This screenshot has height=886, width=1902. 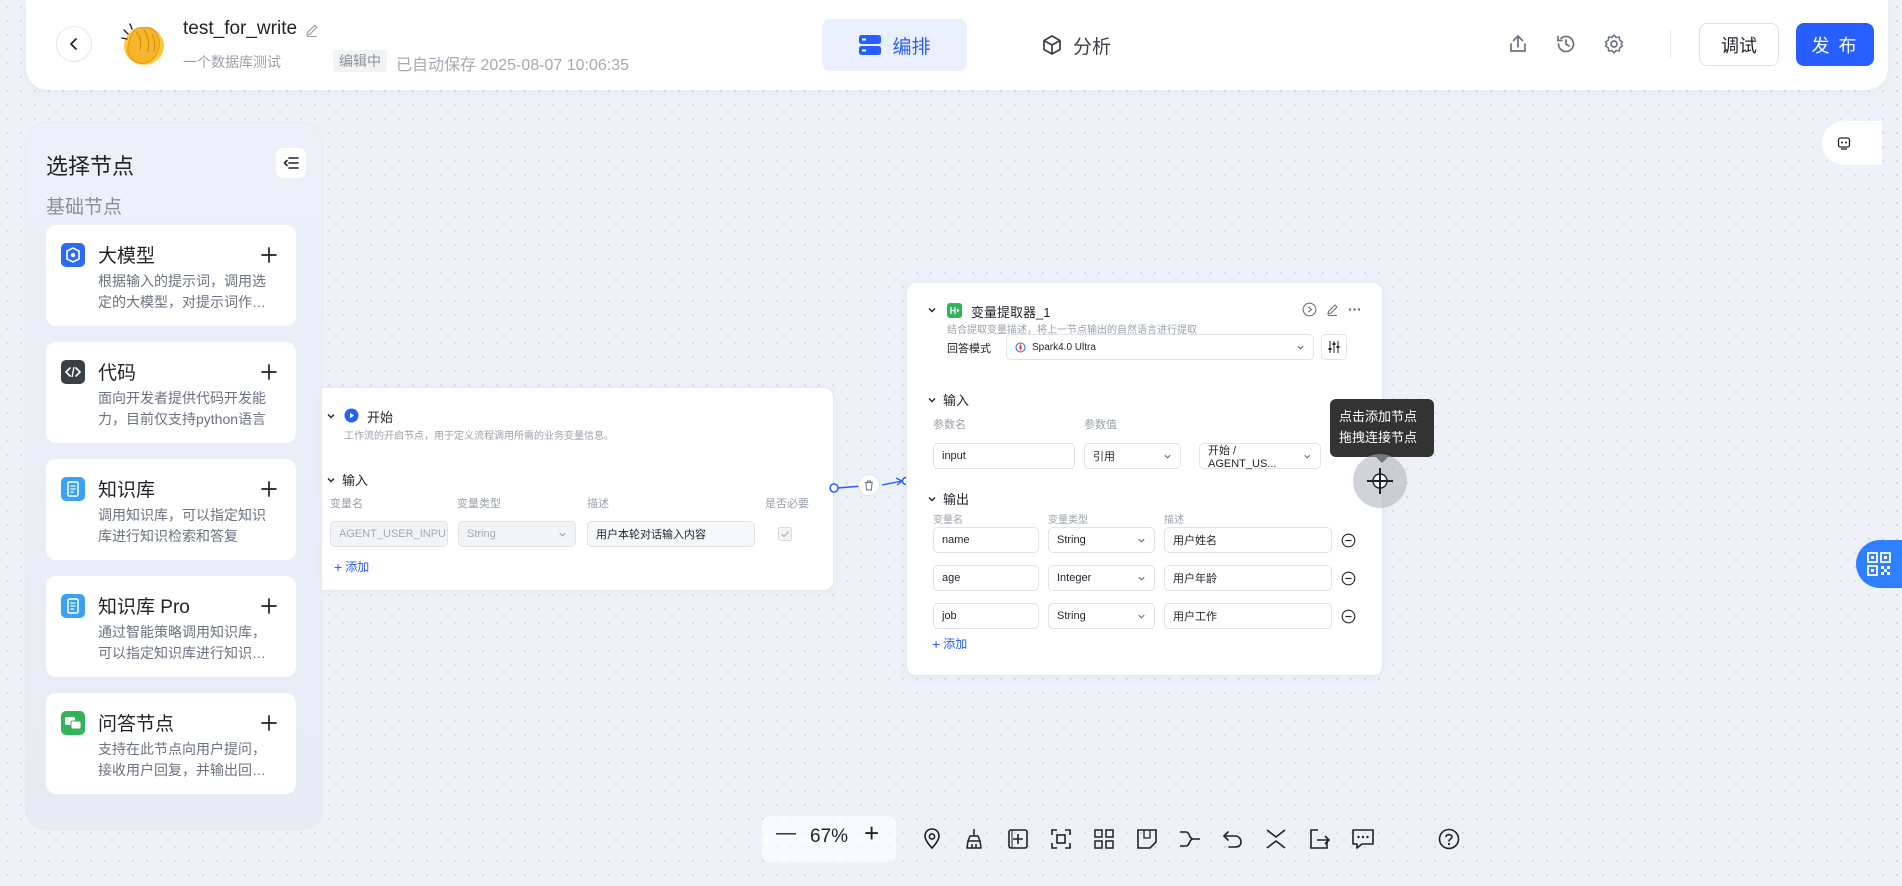 I want to click on history-icon, so click(x=1566, y=44).